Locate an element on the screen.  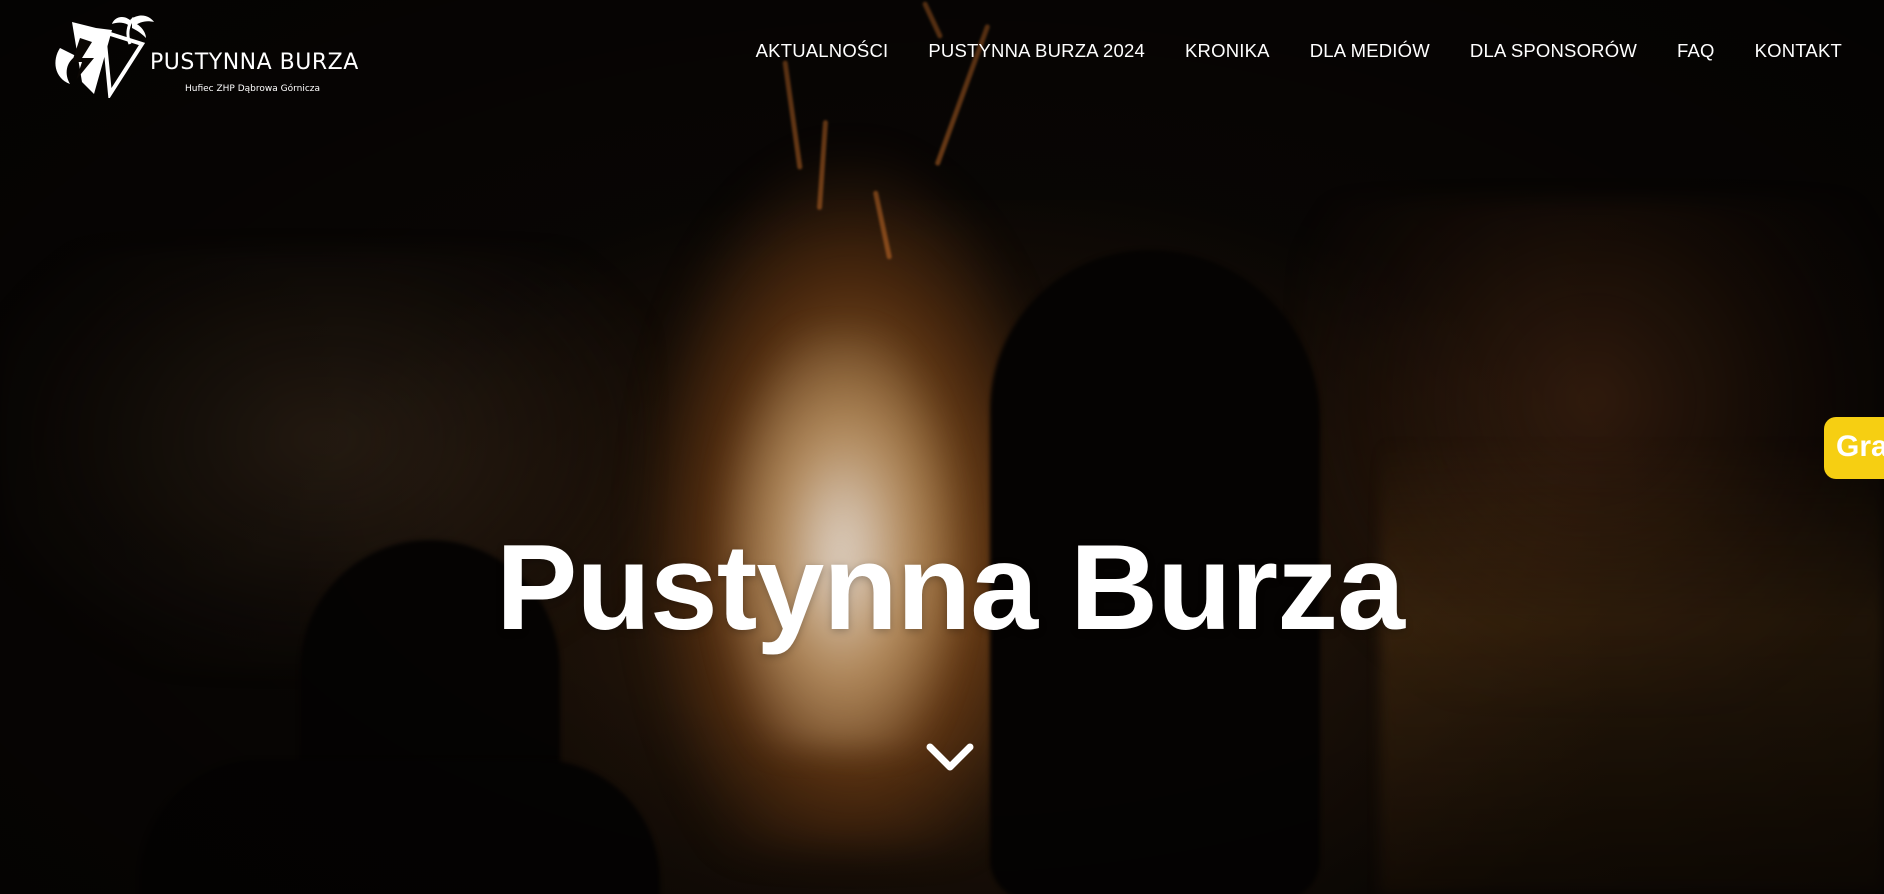
logo-subtitle: Hufiec ZHP Dąbrowa Górnicza is located at coordinates (253, 89).